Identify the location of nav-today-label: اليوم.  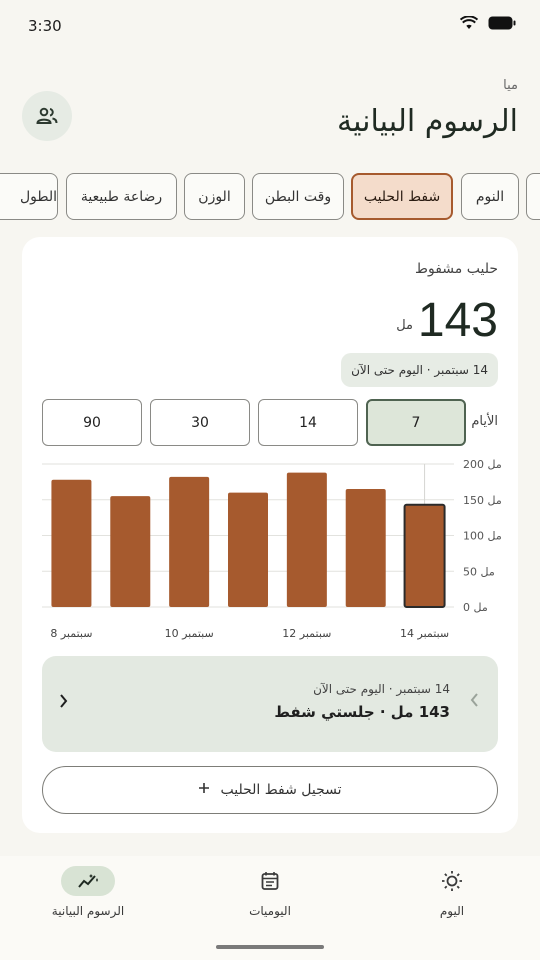
(452, 911).